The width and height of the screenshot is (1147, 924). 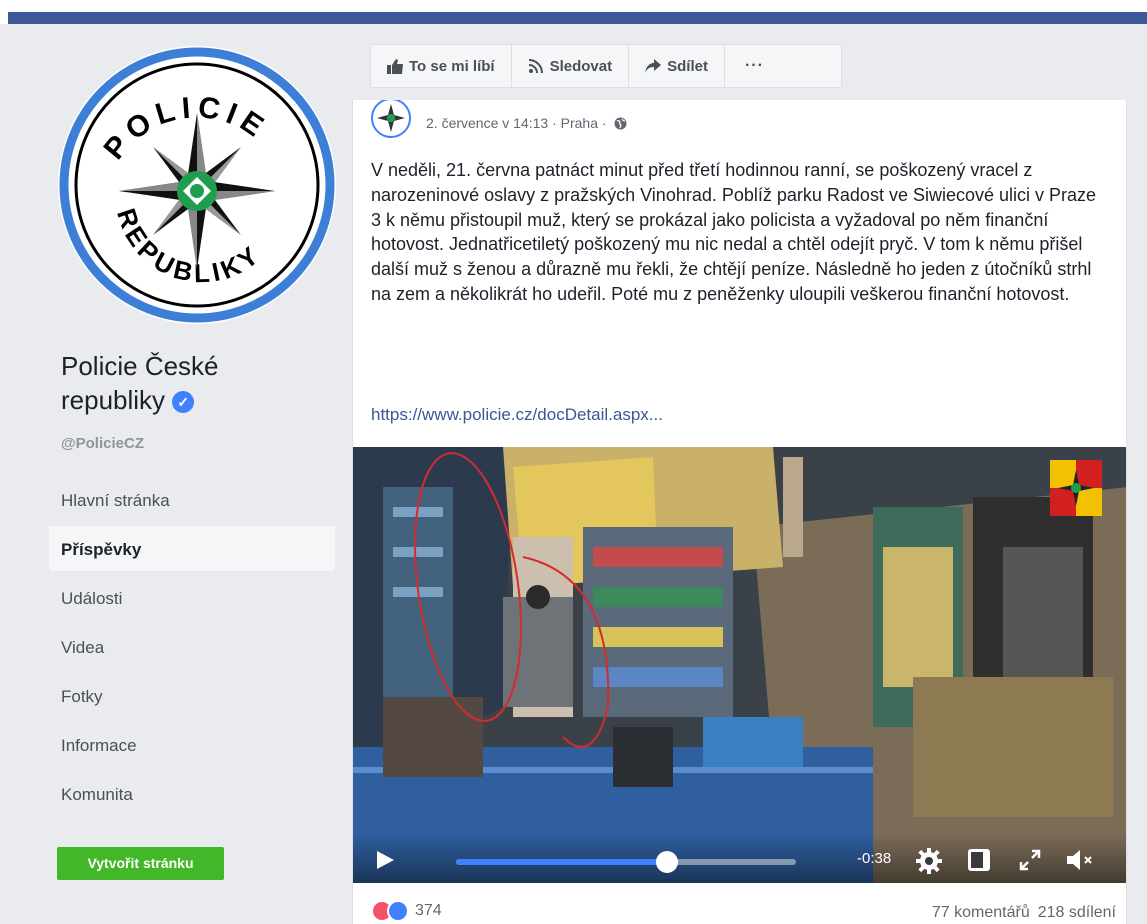 What do you see at coordinates (487, 123) in the screenshot?
I see `post-date: 2. července v 14:13` at bounding box center [487, 123].